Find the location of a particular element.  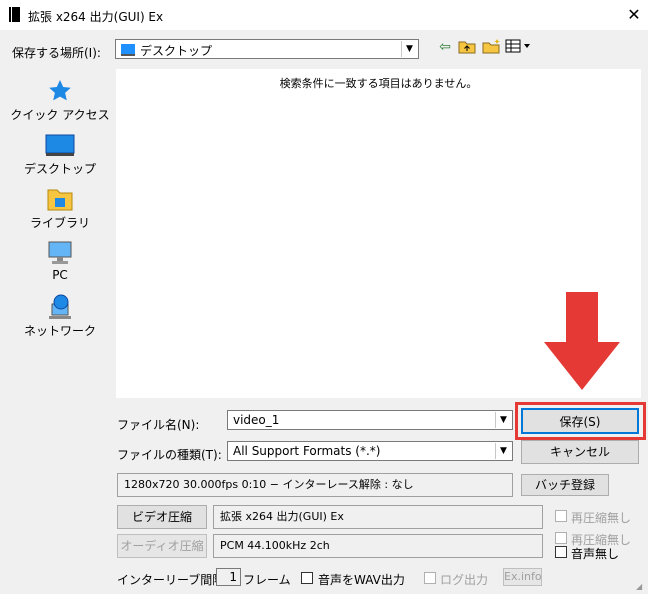

filetype-label: ファイルの種類(T): is located at coordinates (169, 455).